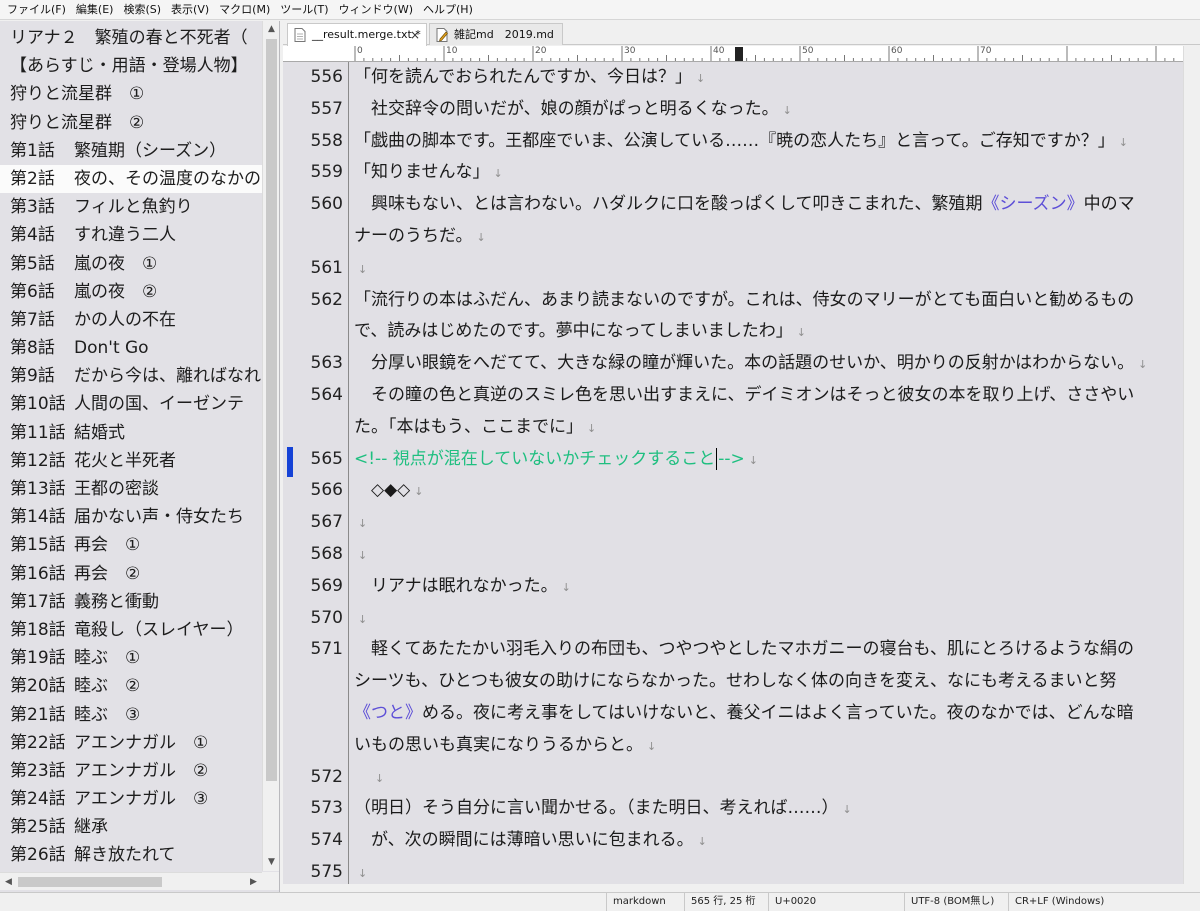 The height and width of the screenshot is (911, 1200). Describe the element at coordinates (524, 840) in the screenshot. I see `text-segment: が、次の瞬間には薄暗い思いに包まれる。` at that location.